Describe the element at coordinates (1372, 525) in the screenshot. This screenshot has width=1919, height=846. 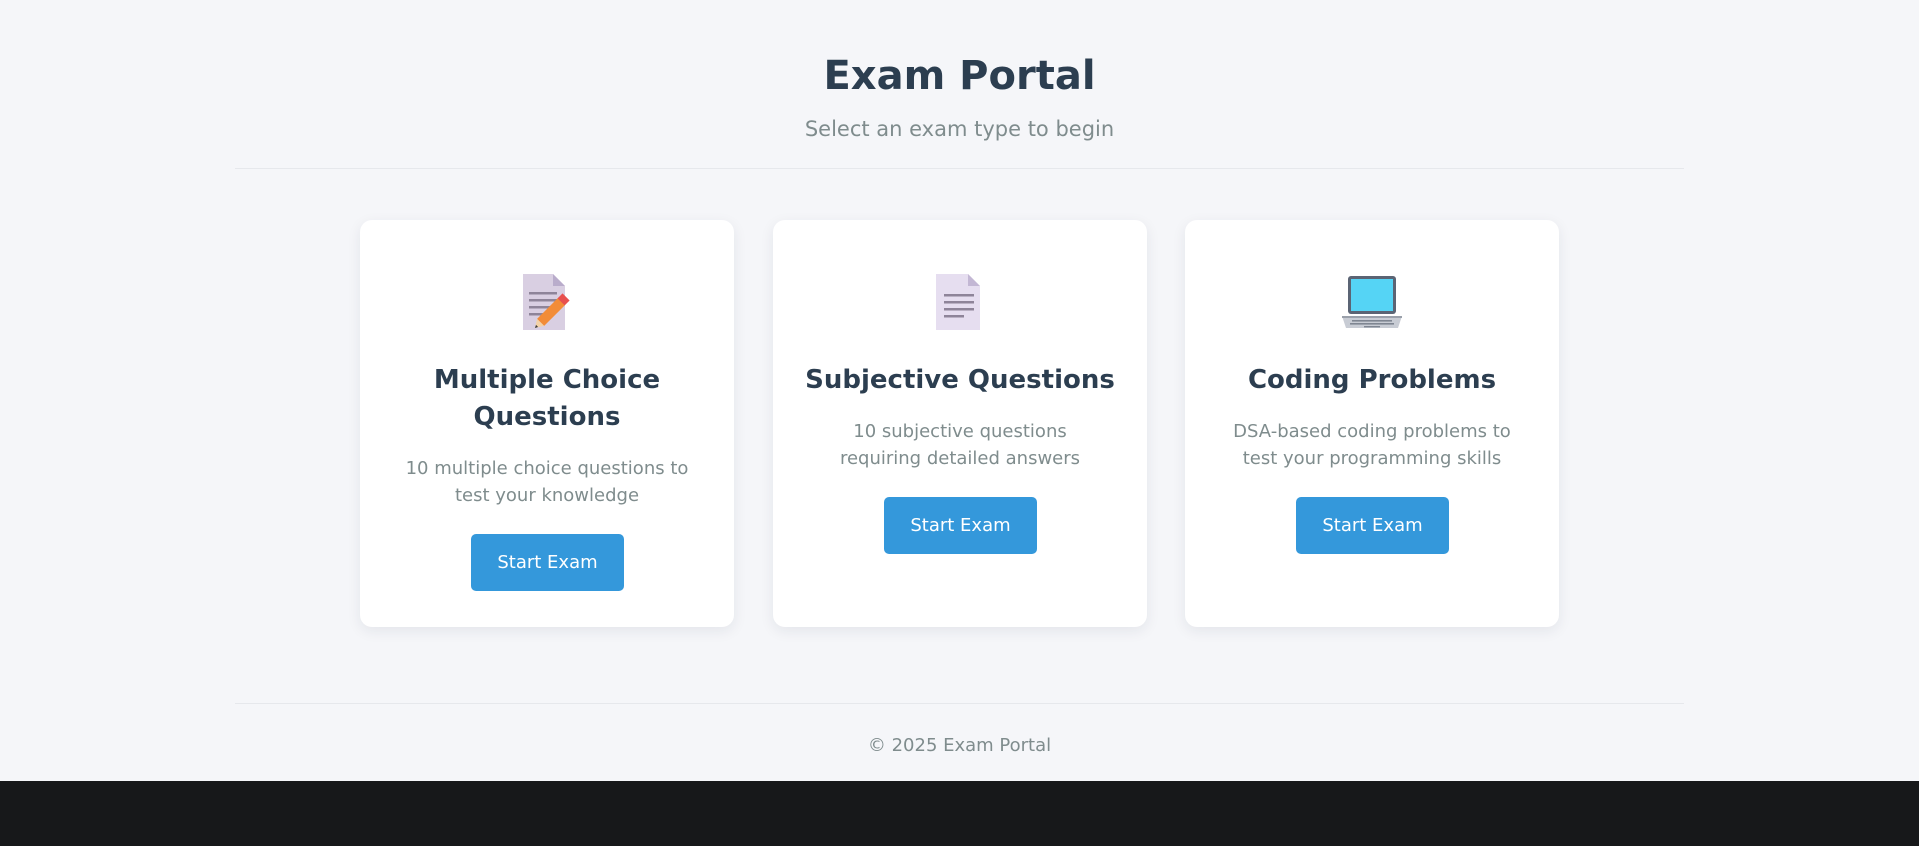
I see `start-exam-button-coding: Start Exam` at that location.